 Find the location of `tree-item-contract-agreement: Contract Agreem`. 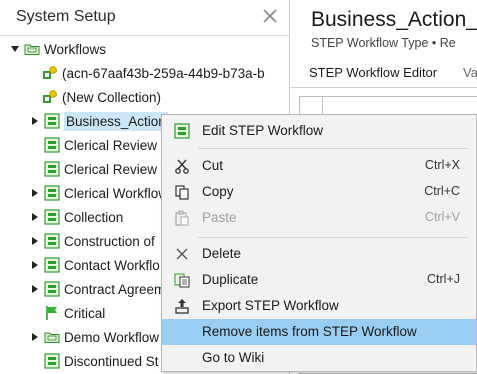

tree-item-contract-agreement: Contract Agreem is located at coordinates (97, 289).